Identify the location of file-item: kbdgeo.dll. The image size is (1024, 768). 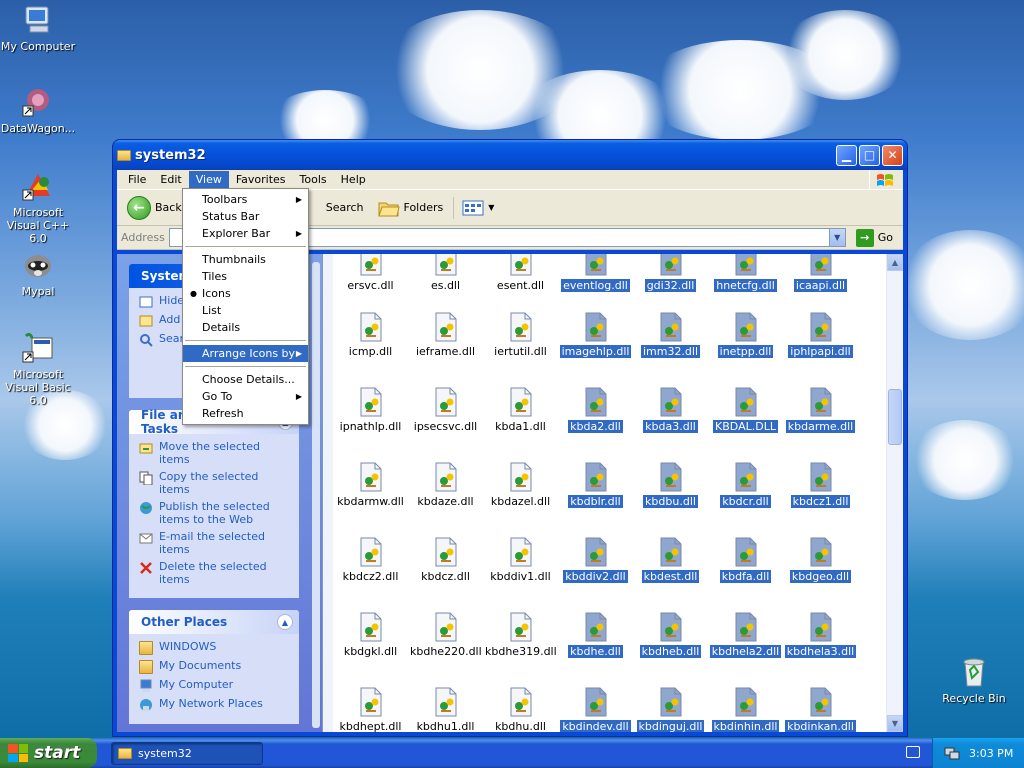
(820, 560).